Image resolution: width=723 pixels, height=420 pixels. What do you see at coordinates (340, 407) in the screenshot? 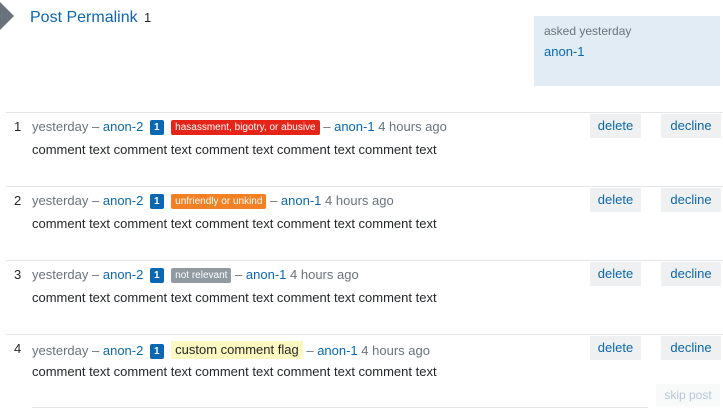
I see `divider` at bounding box center [340, 407].